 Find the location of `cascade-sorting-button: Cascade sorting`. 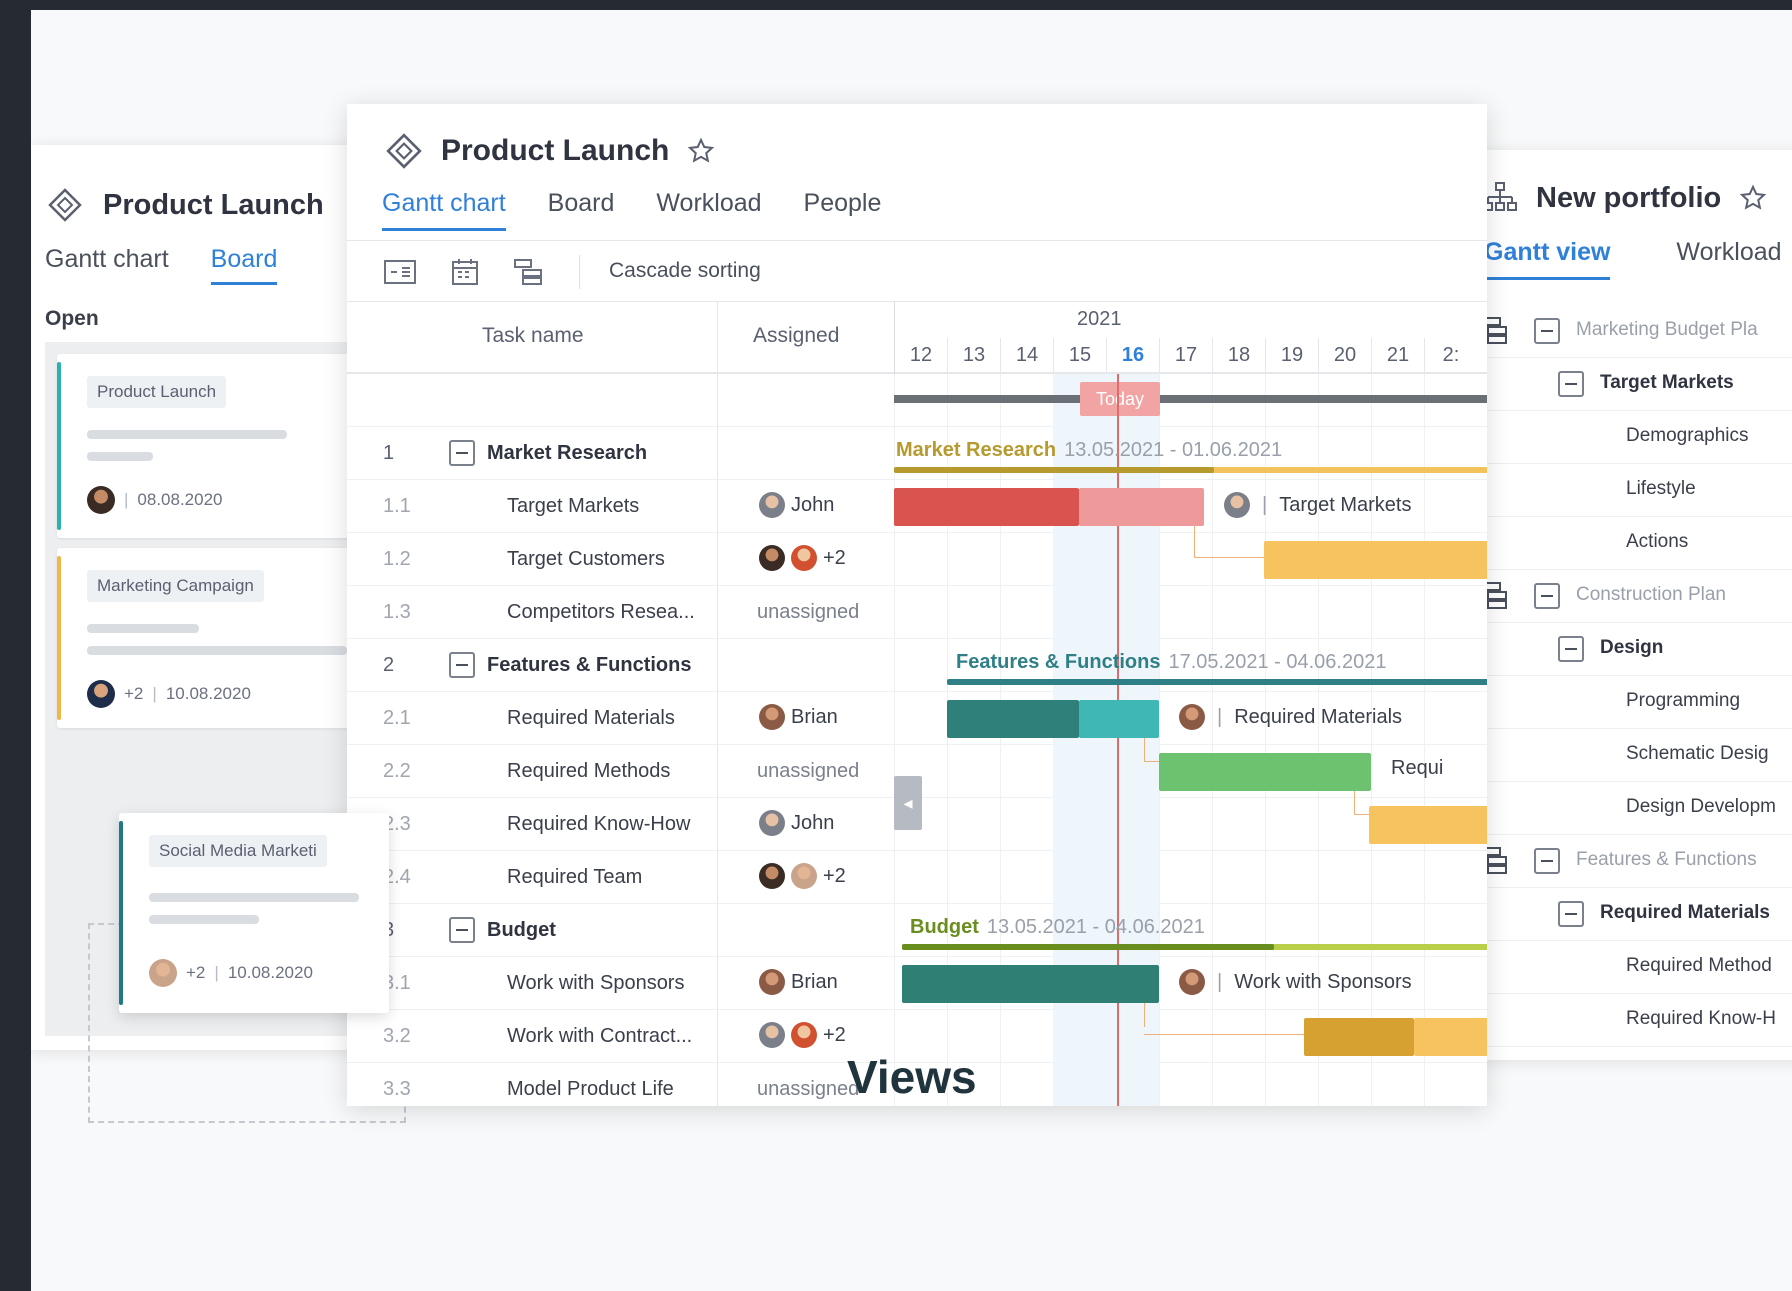

cascade-sorting-button: Cascade sorting is located at coordinates (685, 271).